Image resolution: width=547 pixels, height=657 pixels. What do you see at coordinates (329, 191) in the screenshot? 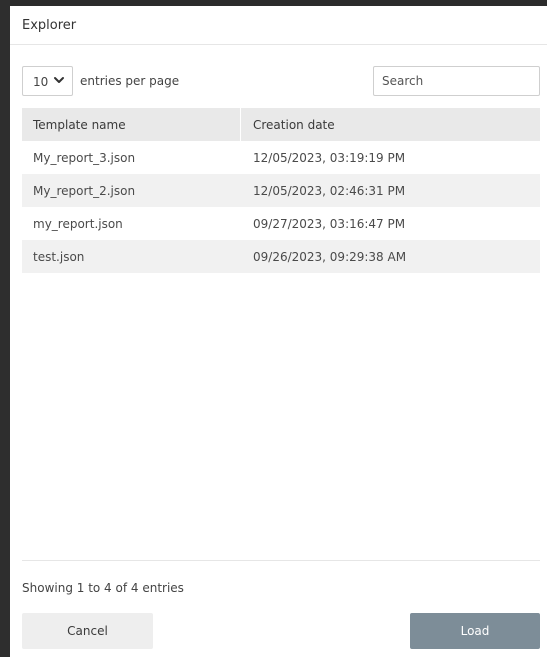
I see `creation-date-cell: 12/05/2023, 02:46:31 PM` at bounding box center [329, 191].